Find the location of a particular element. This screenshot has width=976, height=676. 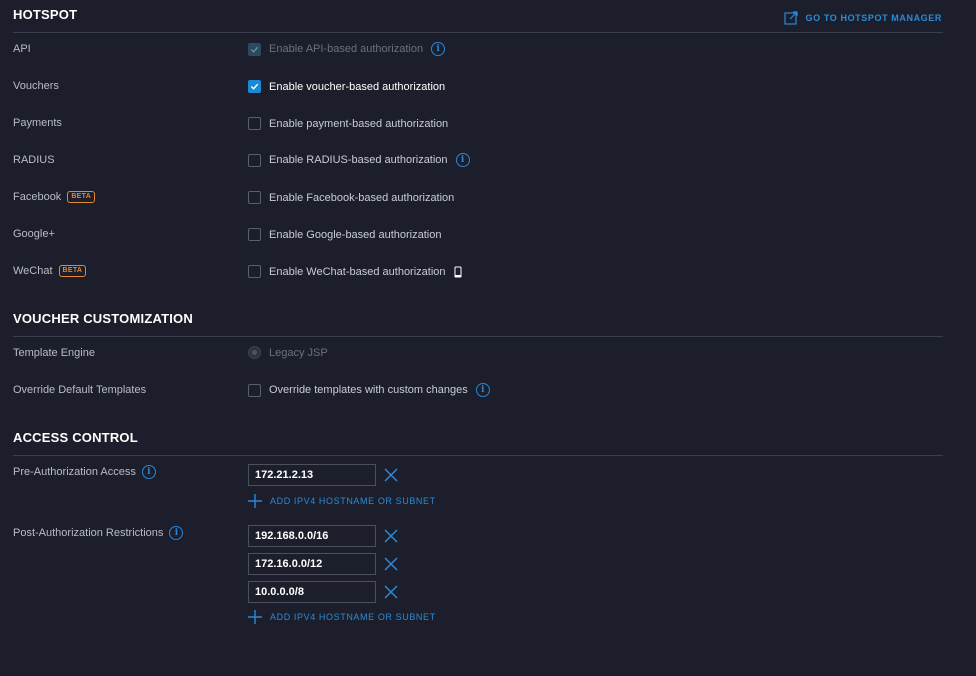

external-link-icon is located at coordinates (790, 18).